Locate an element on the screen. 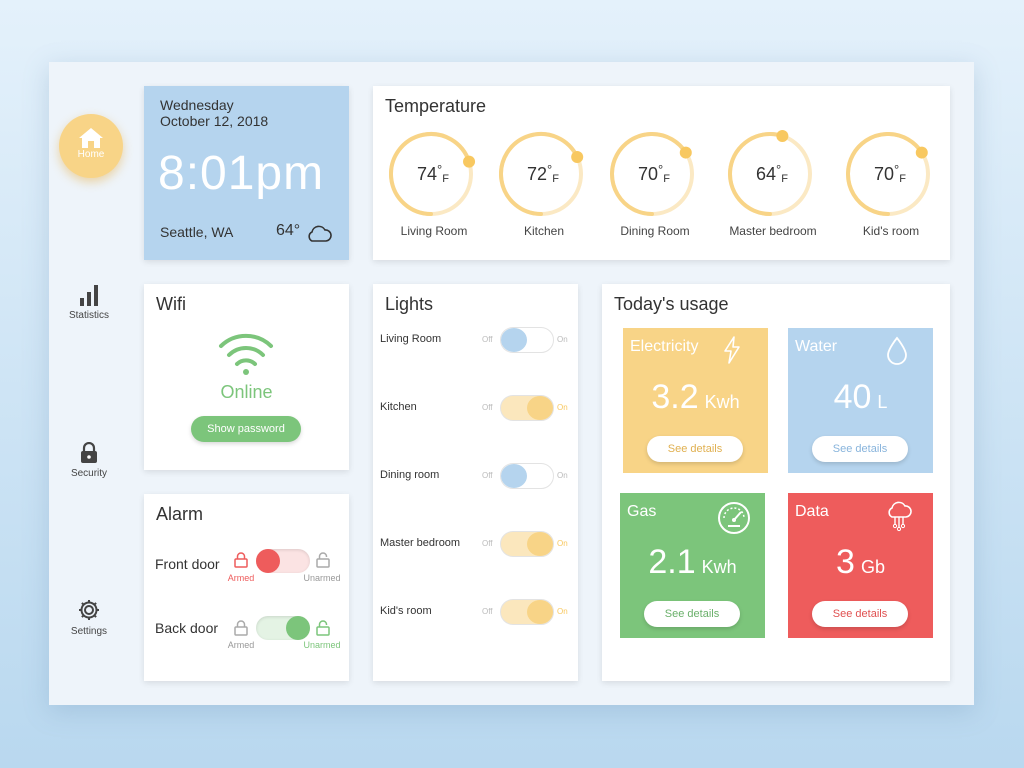 This screenshot has width=1024, height=768. sidebar-item-label: Security is located at coordinates (89, 473).